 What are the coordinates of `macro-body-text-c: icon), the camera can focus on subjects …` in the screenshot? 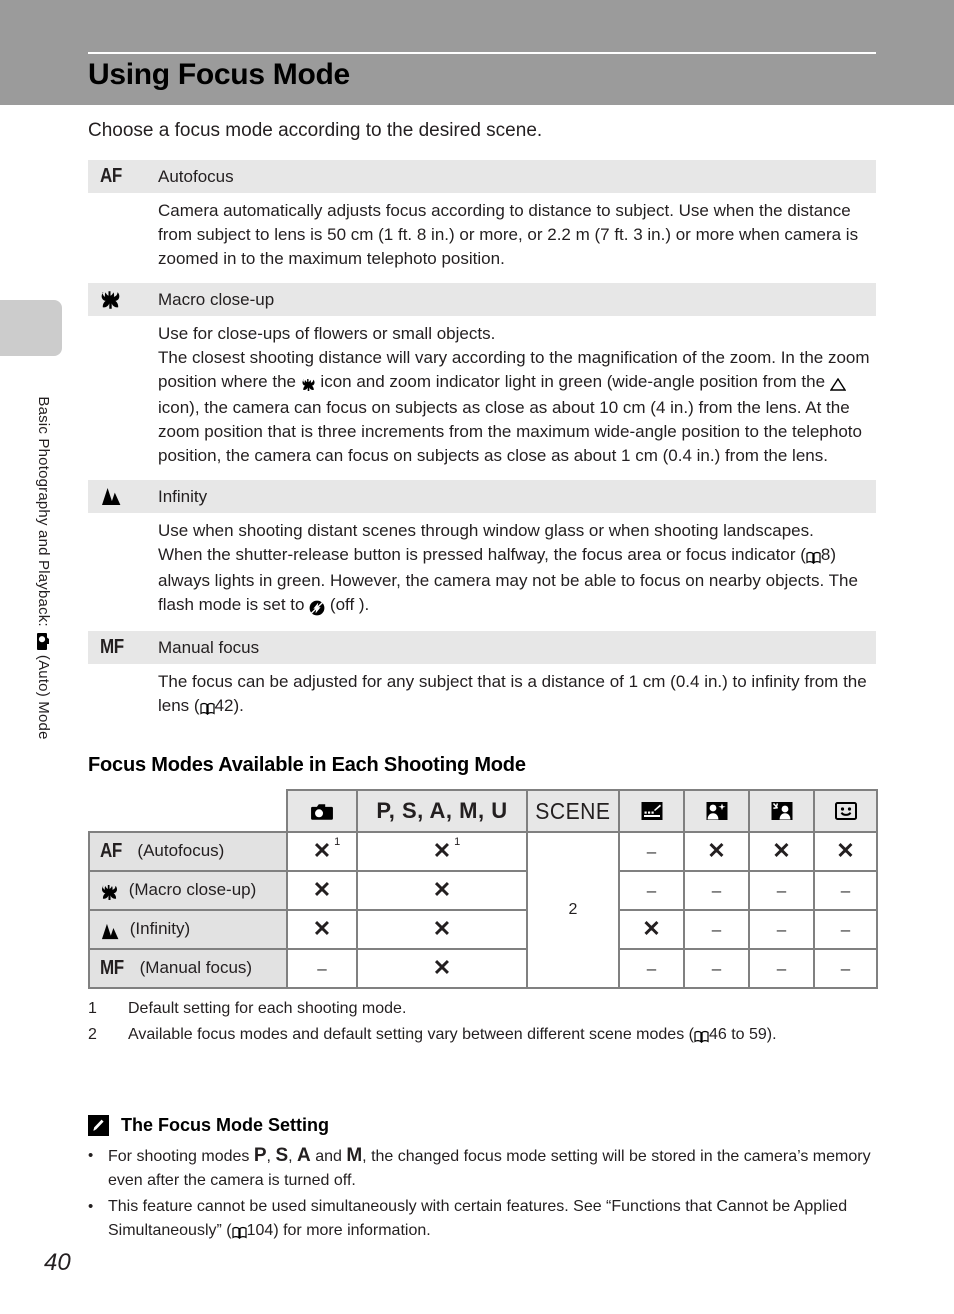 It's located at (510, 431).